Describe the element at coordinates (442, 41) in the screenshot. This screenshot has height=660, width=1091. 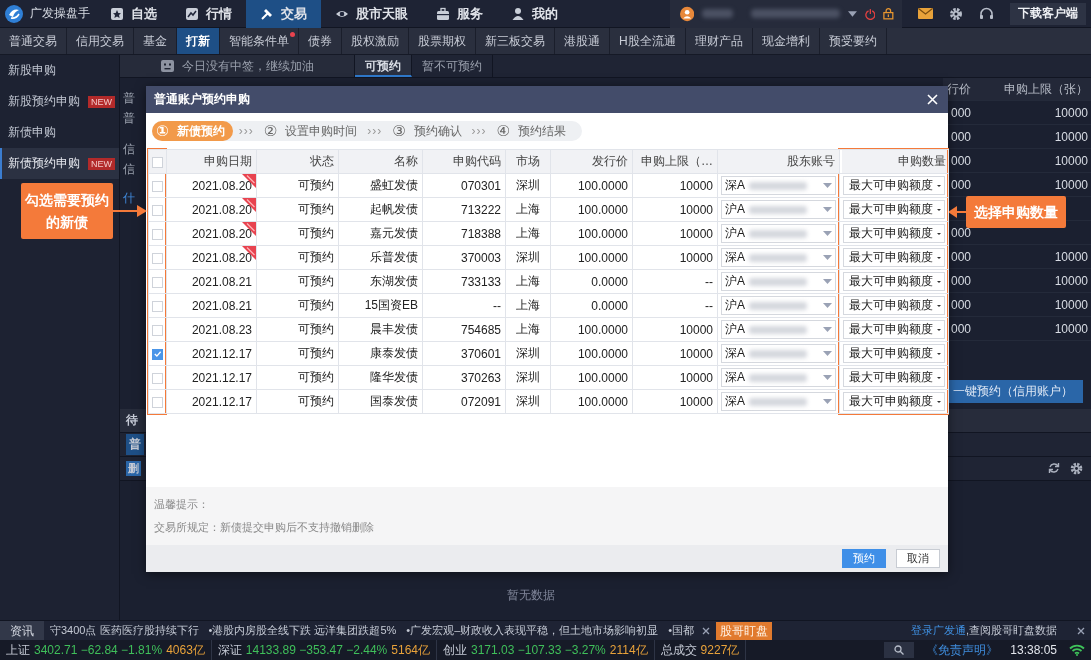
I see `trade-tab: 股票期权` at that location.